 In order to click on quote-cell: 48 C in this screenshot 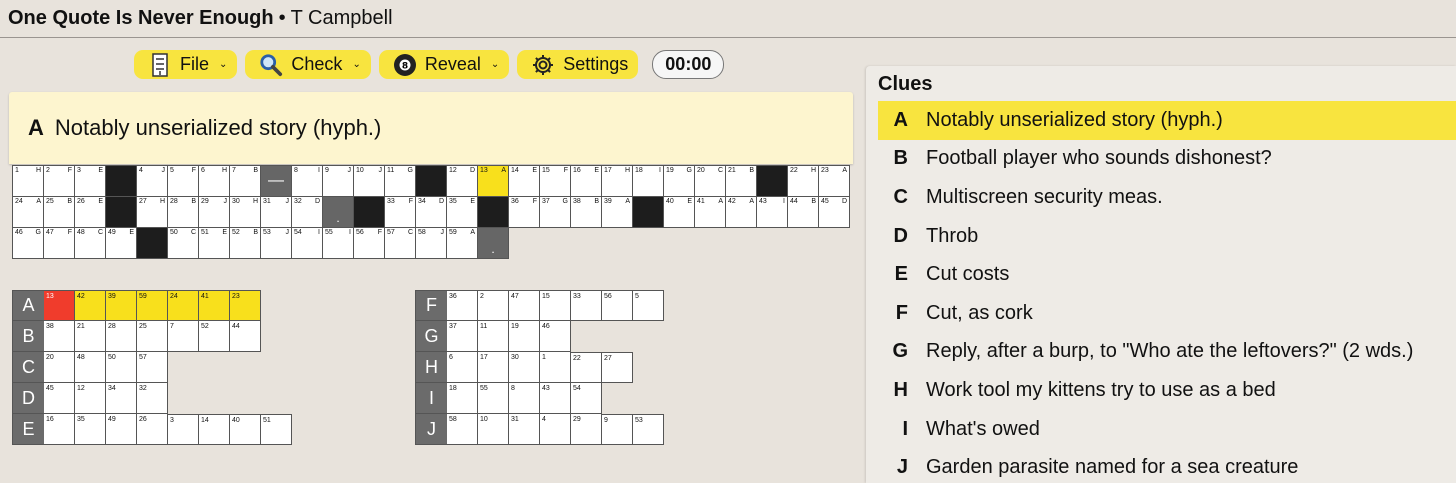, I will do `click(90, 243)`.